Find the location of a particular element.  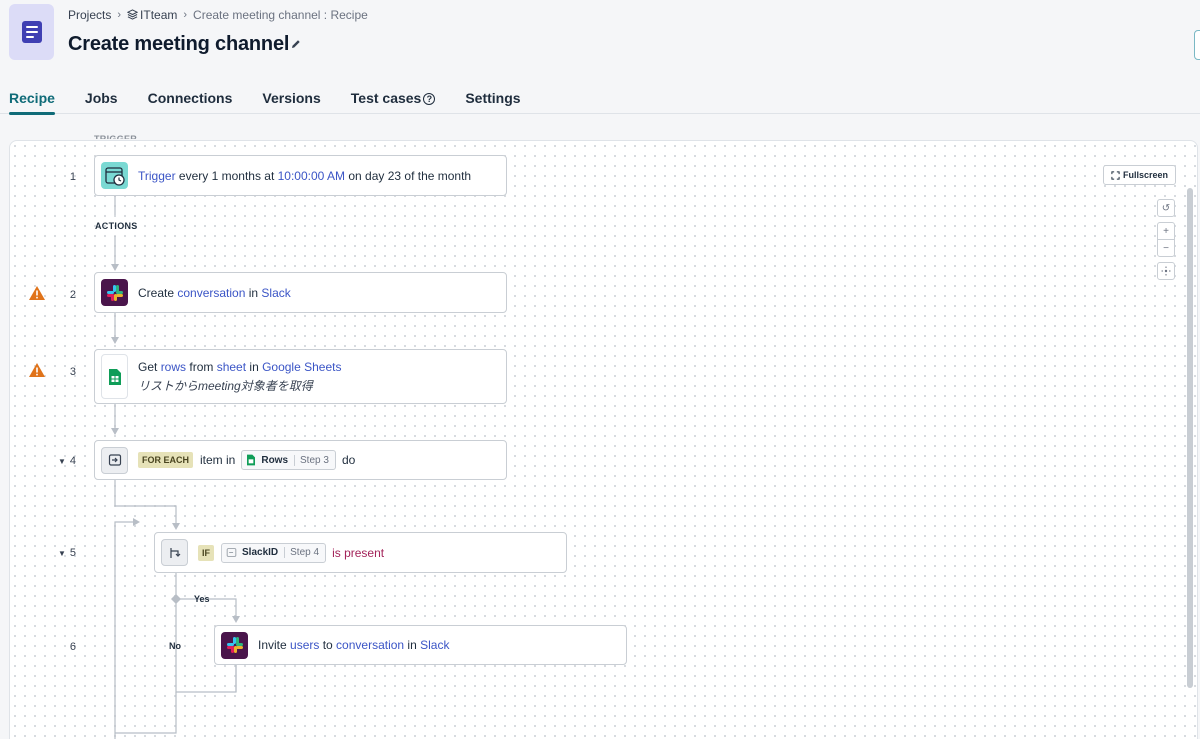

if-step: IF SlackID Step 4 is present is located at coordinates (360, 552).